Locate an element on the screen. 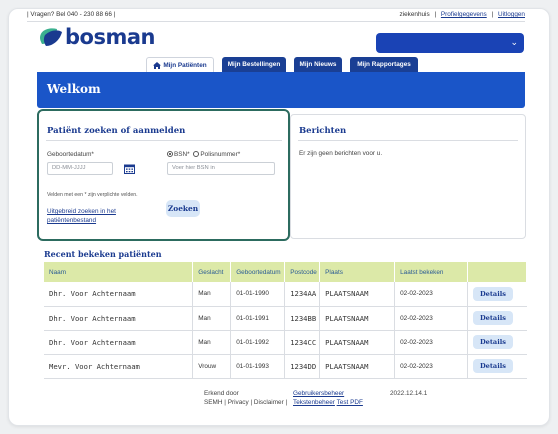  tab-mijn-rapportages: Mijn Rapportages is located at coordinates (384, 64).